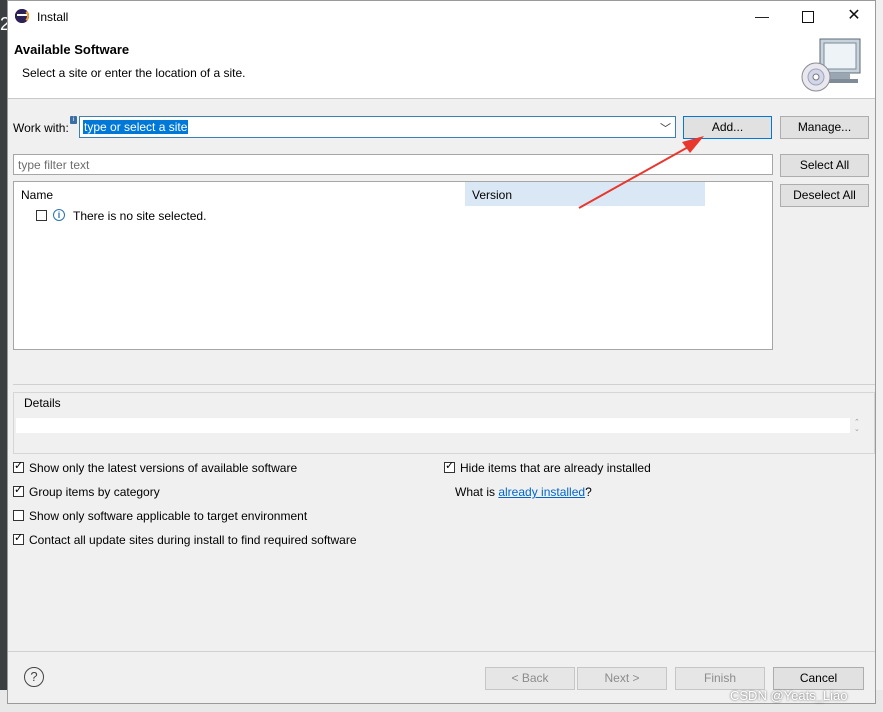 The width and height of the screenshot is (883, 712). I want to click on already-installed-link: already installed, so click(541, 492).